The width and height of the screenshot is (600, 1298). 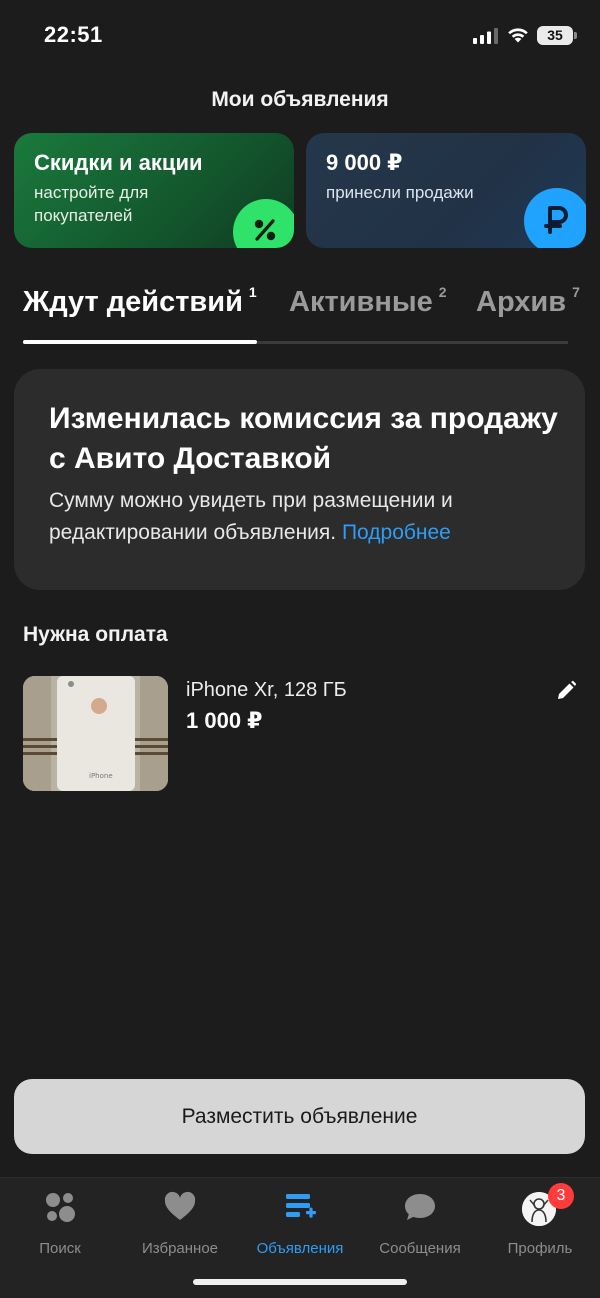 I want to click on ruble-icon, so click(x=555, y=218).